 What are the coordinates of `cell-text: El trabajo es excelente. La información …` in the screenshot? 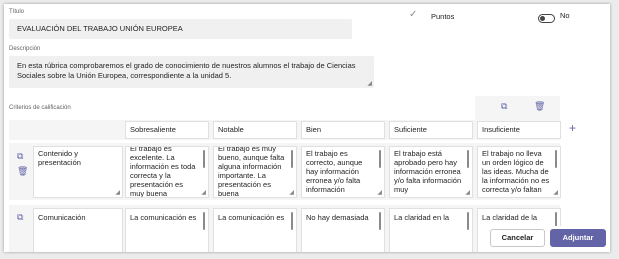 It's located at (163, 172).